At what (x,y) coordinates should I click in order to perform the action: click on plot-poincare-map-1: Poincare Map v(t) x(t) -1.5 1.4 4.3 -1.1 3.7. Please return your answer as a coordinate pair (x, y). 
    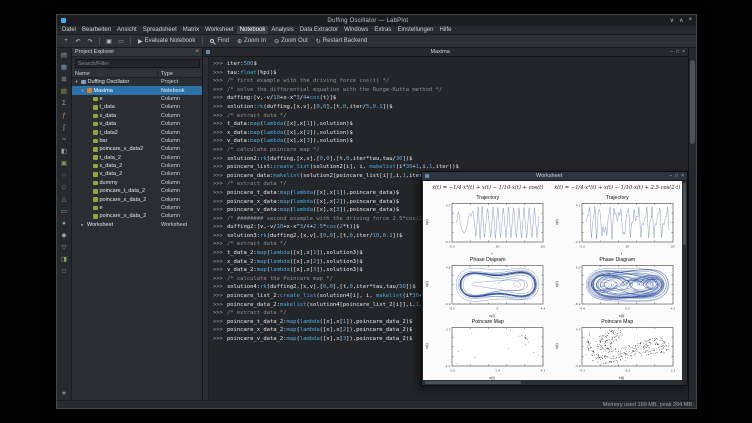
    Looking at the image, I should click on (488, 349).